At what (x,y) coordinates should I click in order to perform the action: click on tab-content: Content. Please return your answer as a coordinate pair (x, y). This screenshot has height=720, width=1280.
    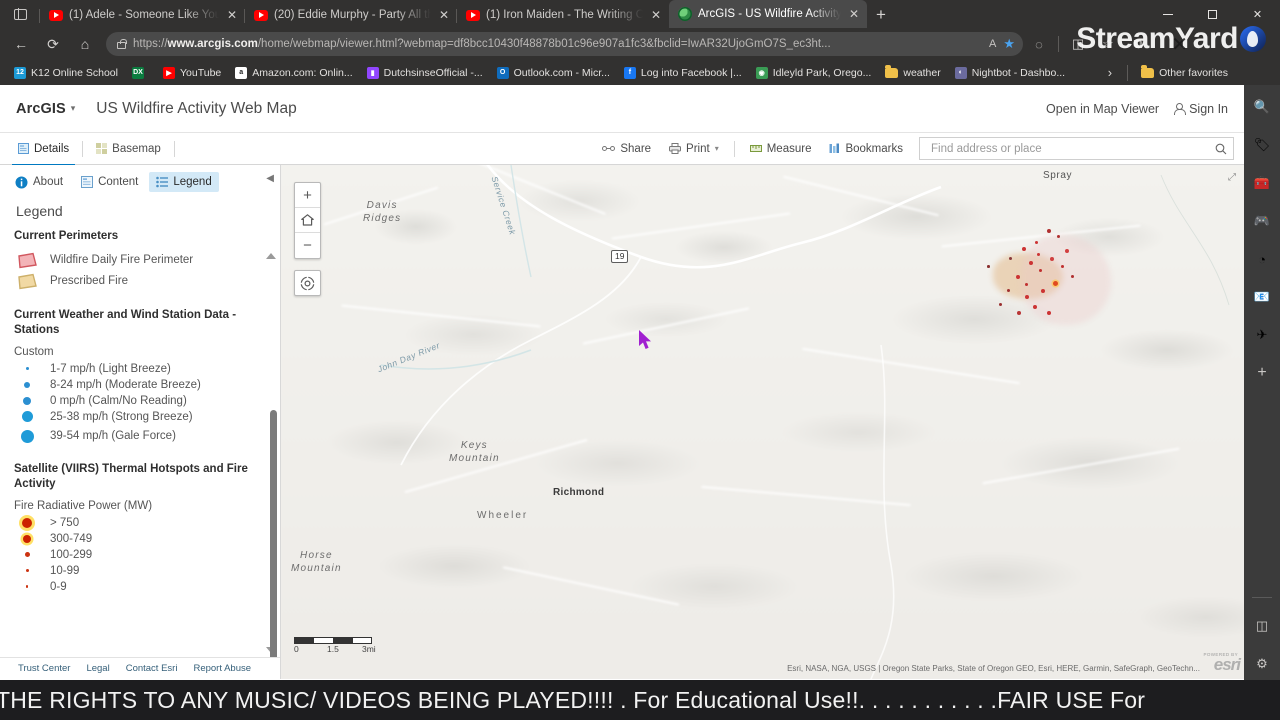
    Looking at the image, I should click on (109, 182).